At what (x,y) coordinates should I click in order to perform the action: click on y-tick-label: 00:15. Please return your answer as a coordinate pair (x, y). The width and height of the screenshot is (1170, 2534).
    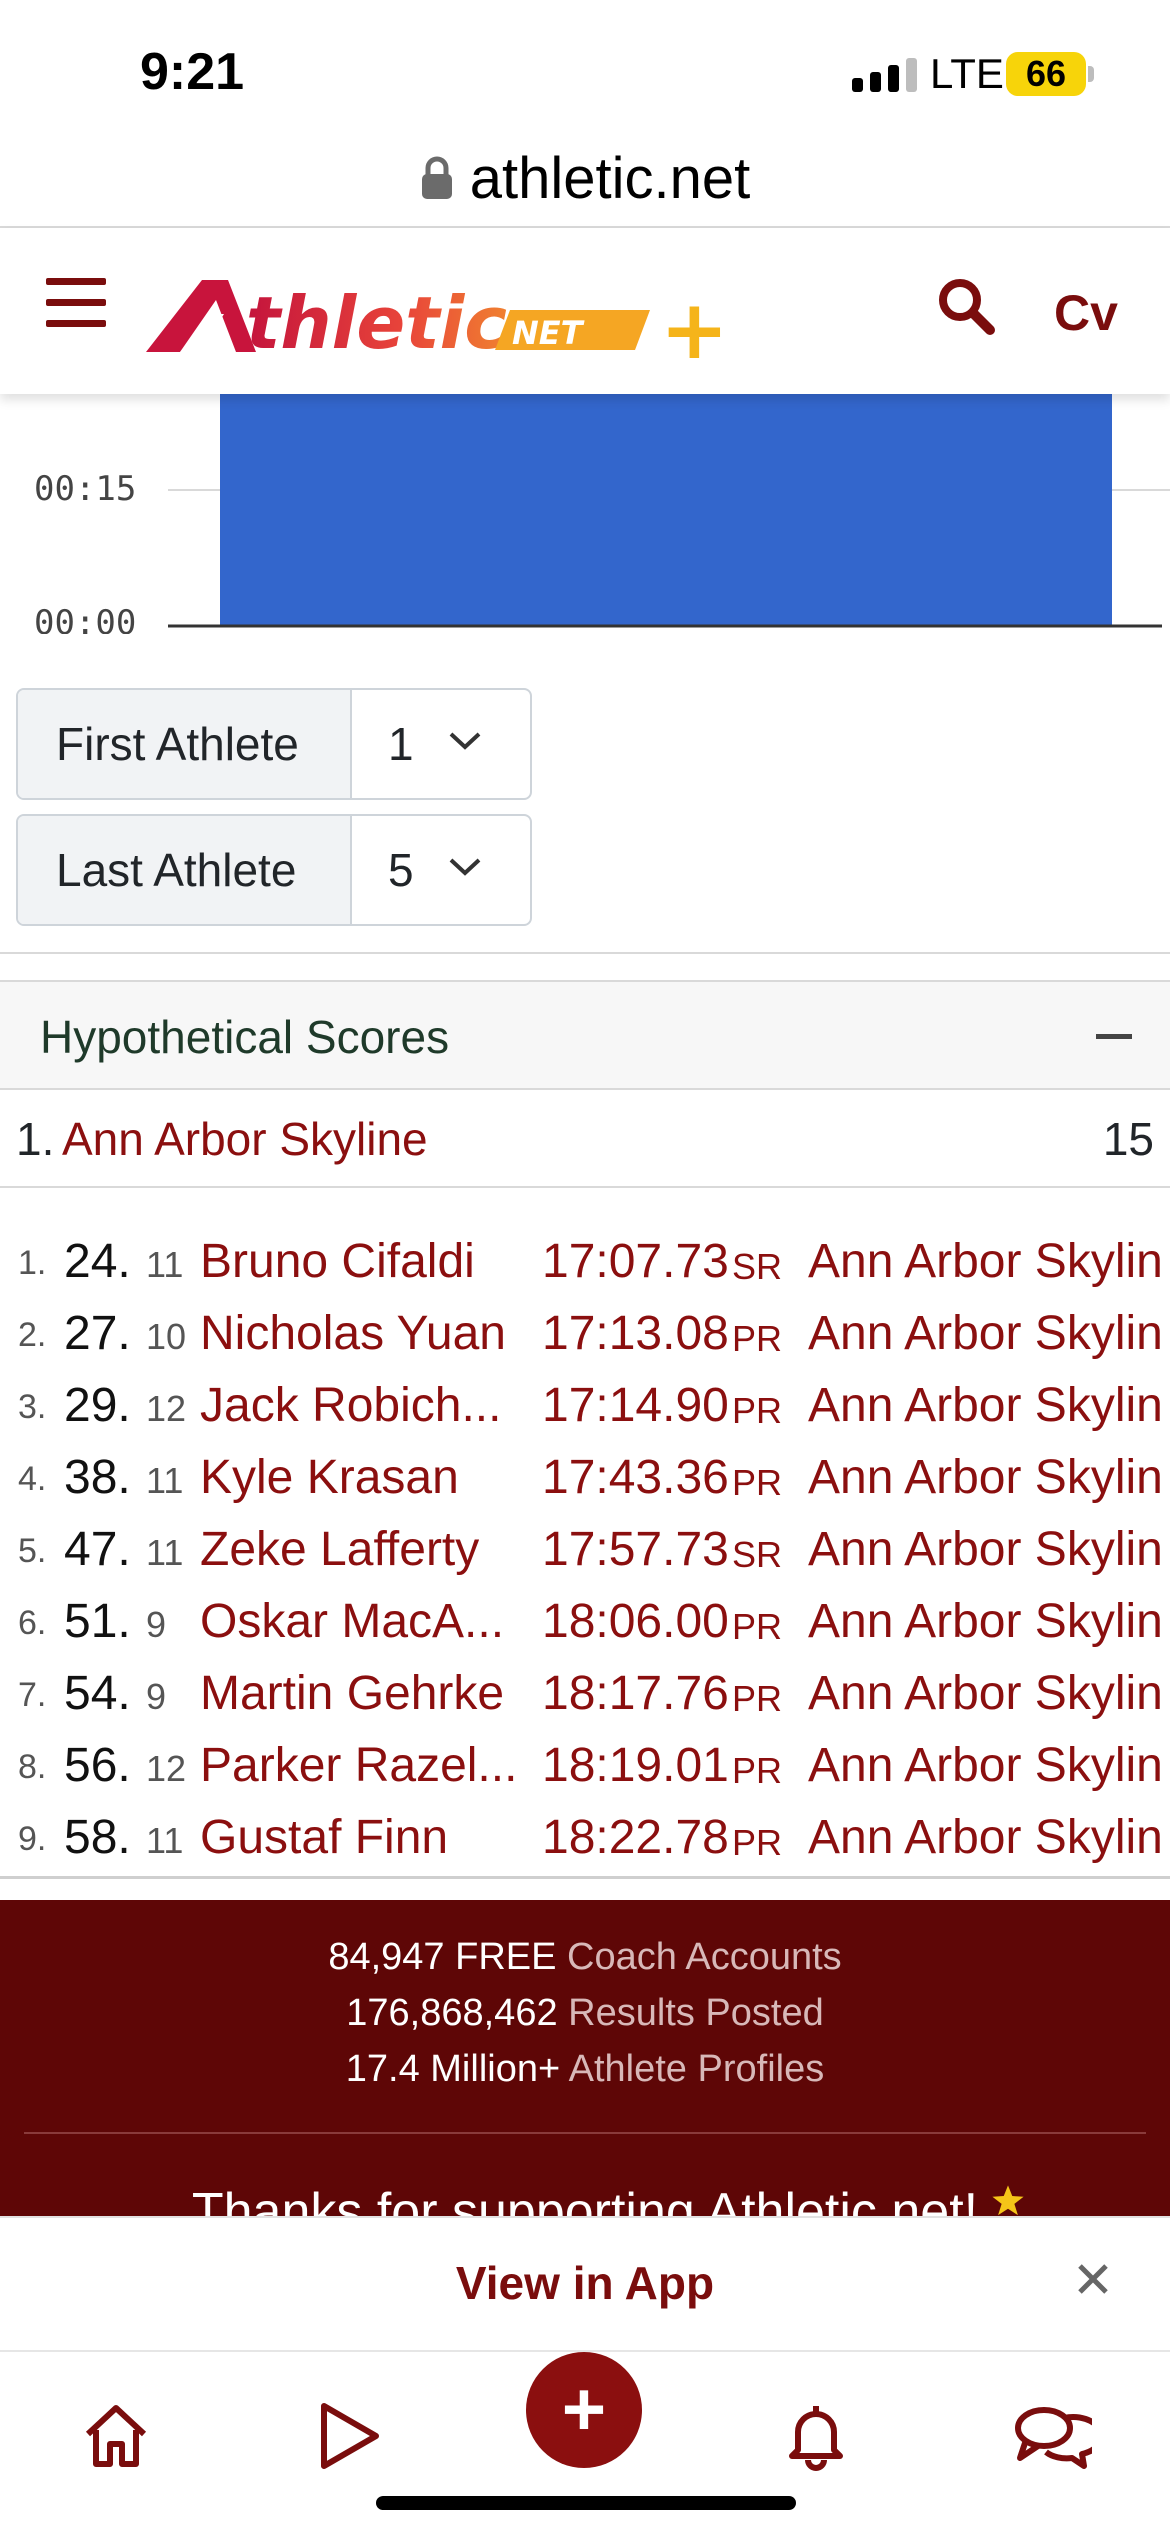
    Looking at the image, I should click on (85, 489).